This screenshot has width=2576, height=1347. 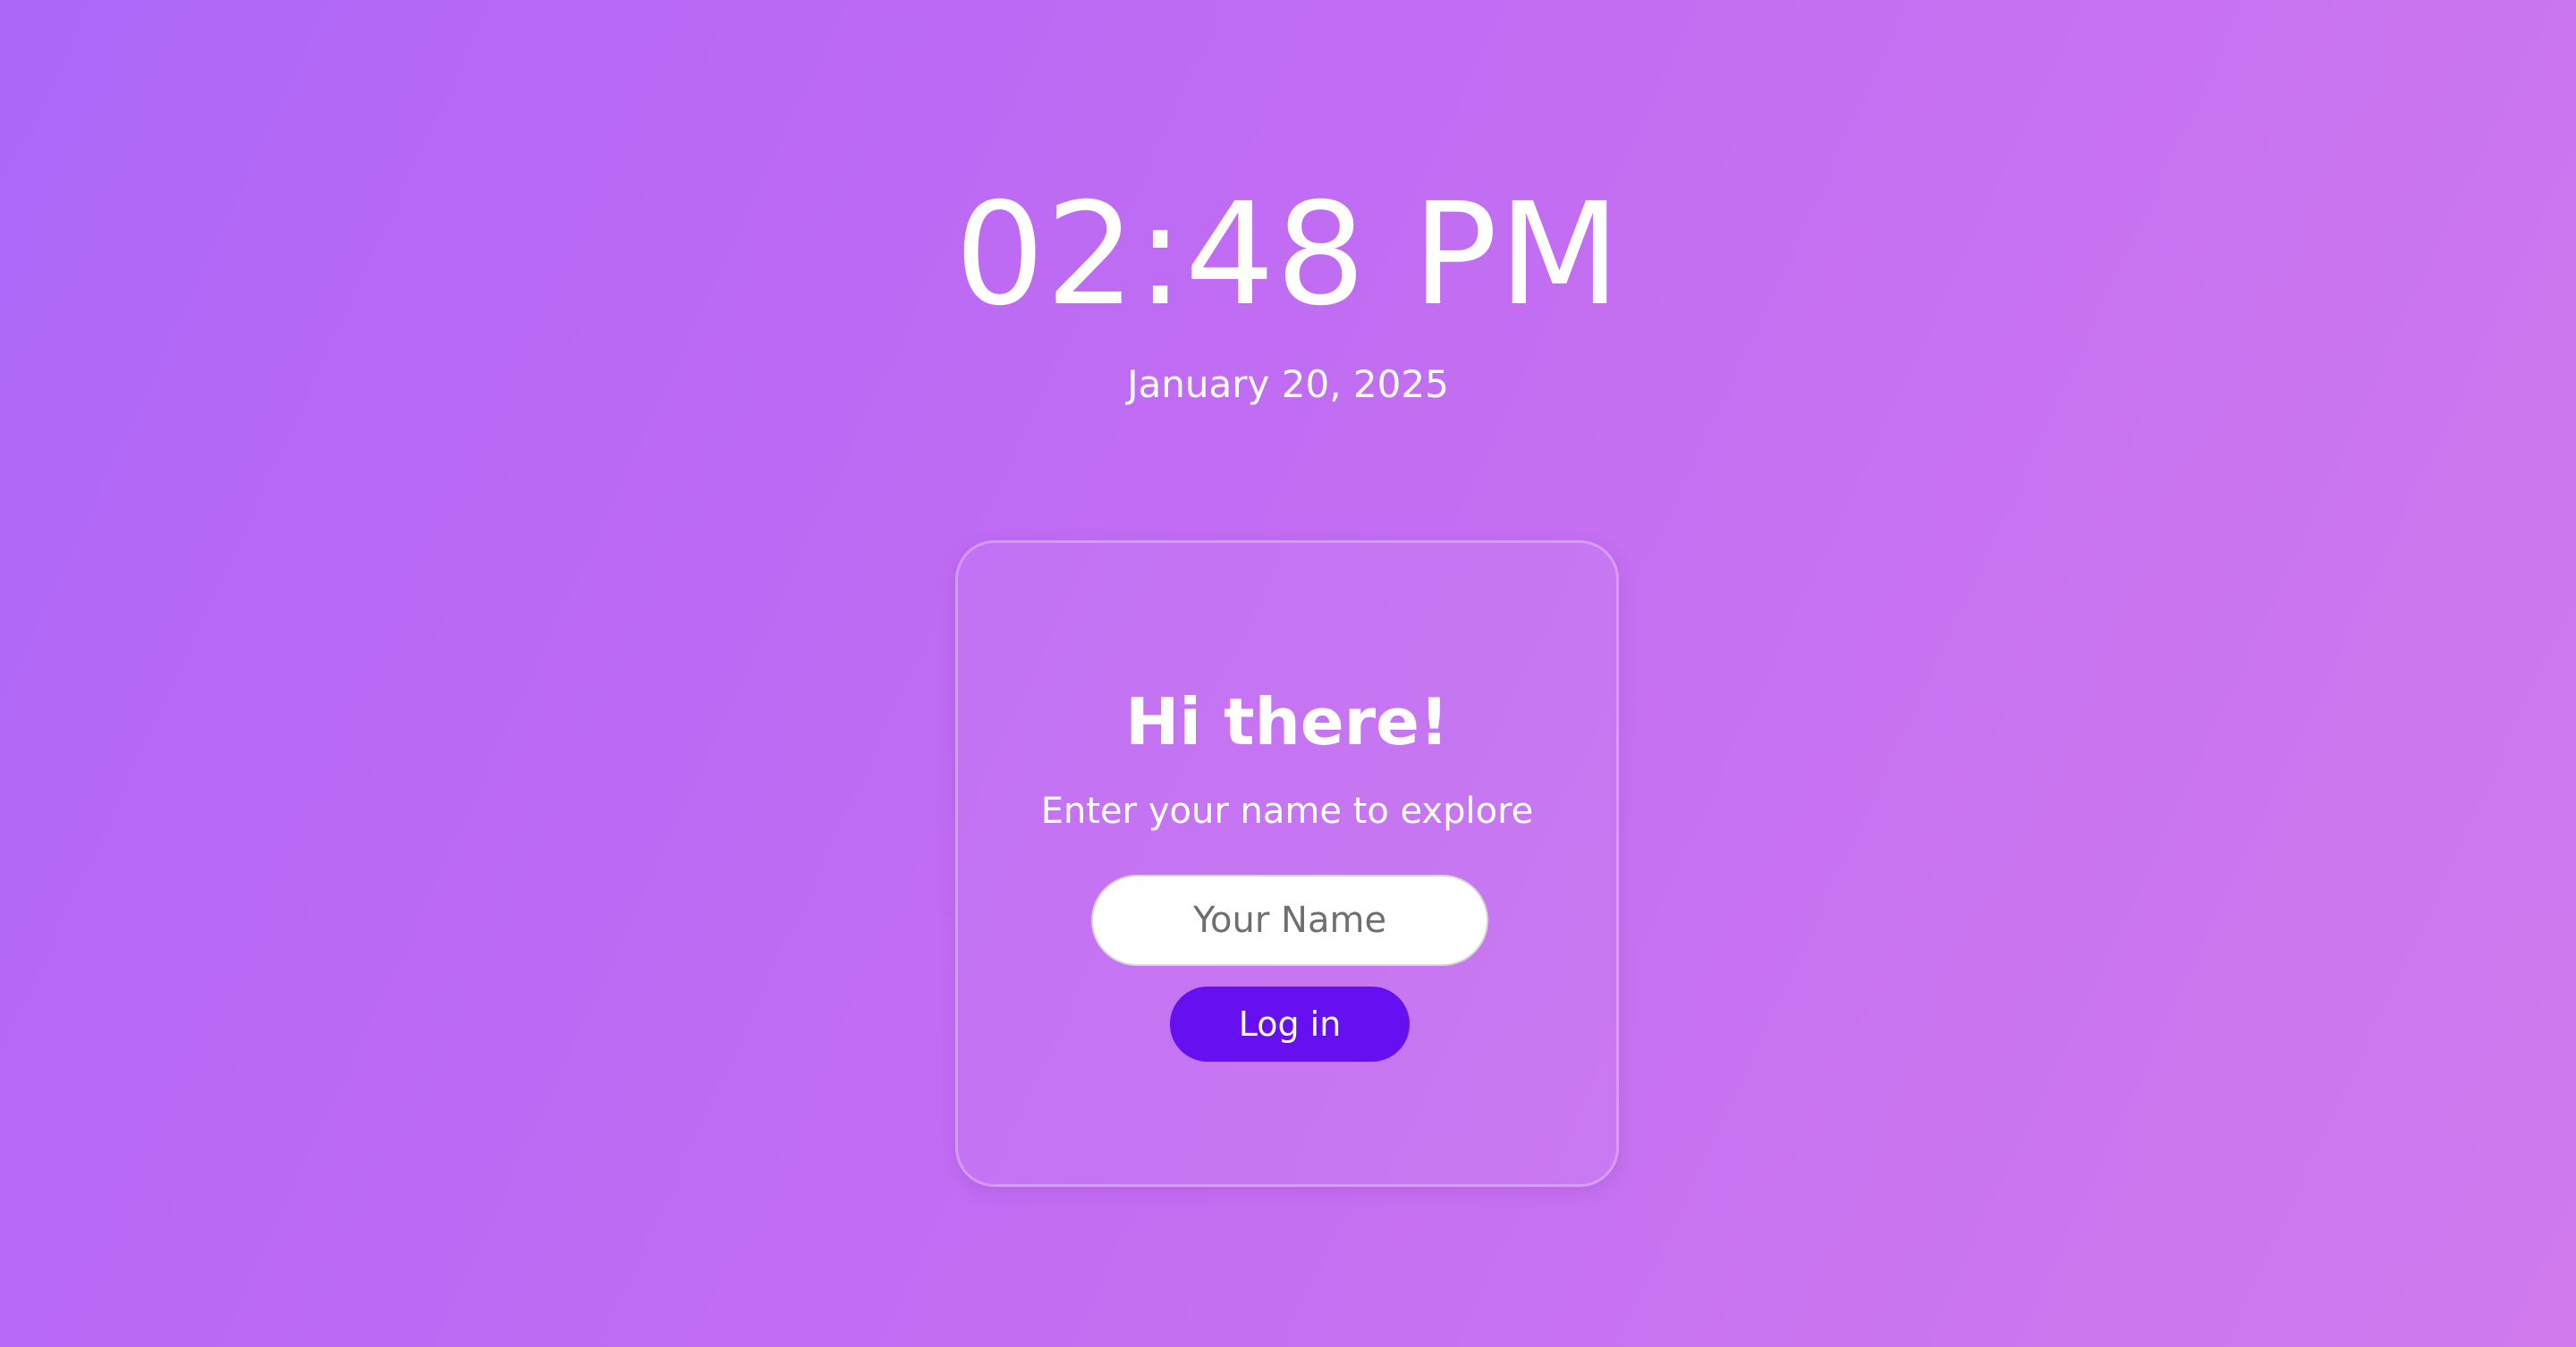 I want to click on clock-date: January 20, 2025, so click(x=1288, y=384).